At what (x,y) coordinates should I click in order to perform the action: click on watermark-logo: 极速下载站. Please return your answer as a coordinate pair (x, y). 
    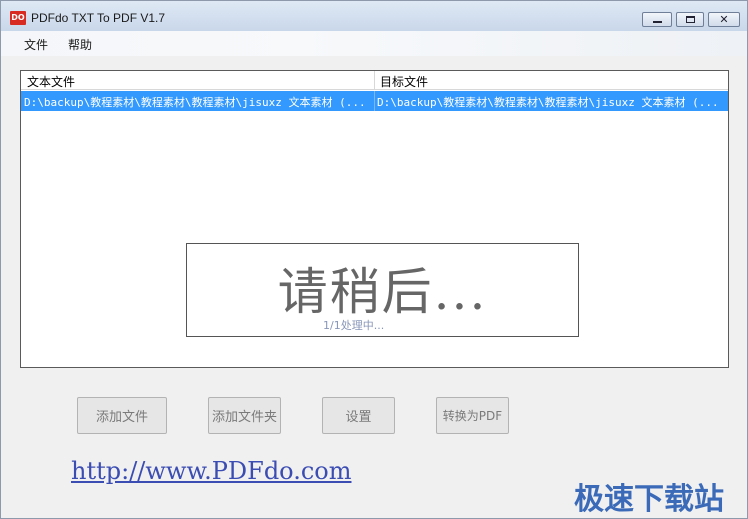
    Looking at the image, I should click on (649, 499).